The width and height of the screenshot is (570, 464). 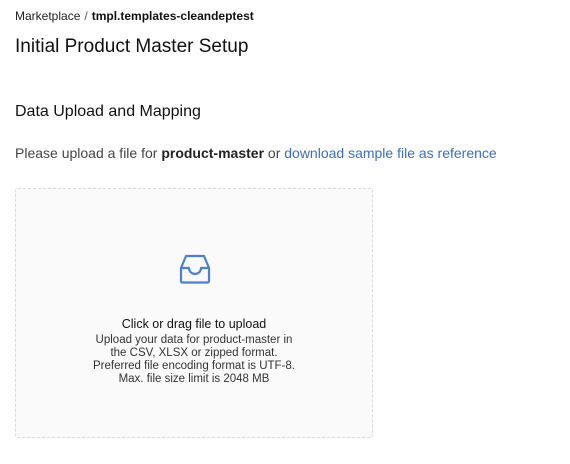 What do you see at coordinates (195, 269) in the screenshot?
I see `inbox-icon` at bounding box center [195, 269].